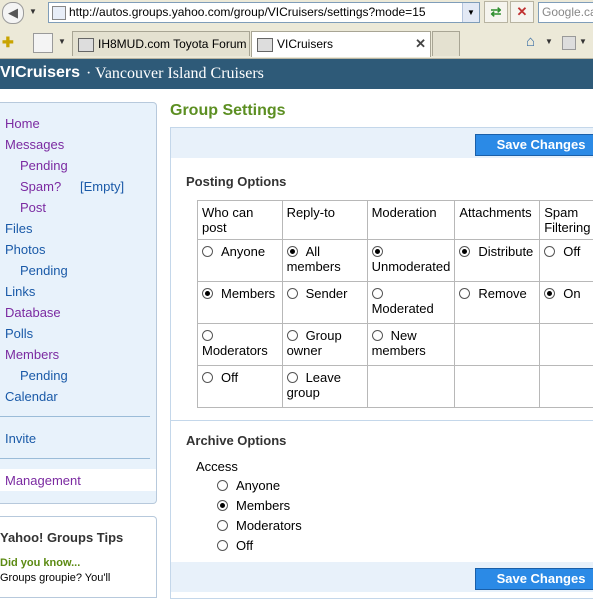 The height and width of the screenshot is (599, 593). I want to click on option-cell: Anyone, so click(240, 261).